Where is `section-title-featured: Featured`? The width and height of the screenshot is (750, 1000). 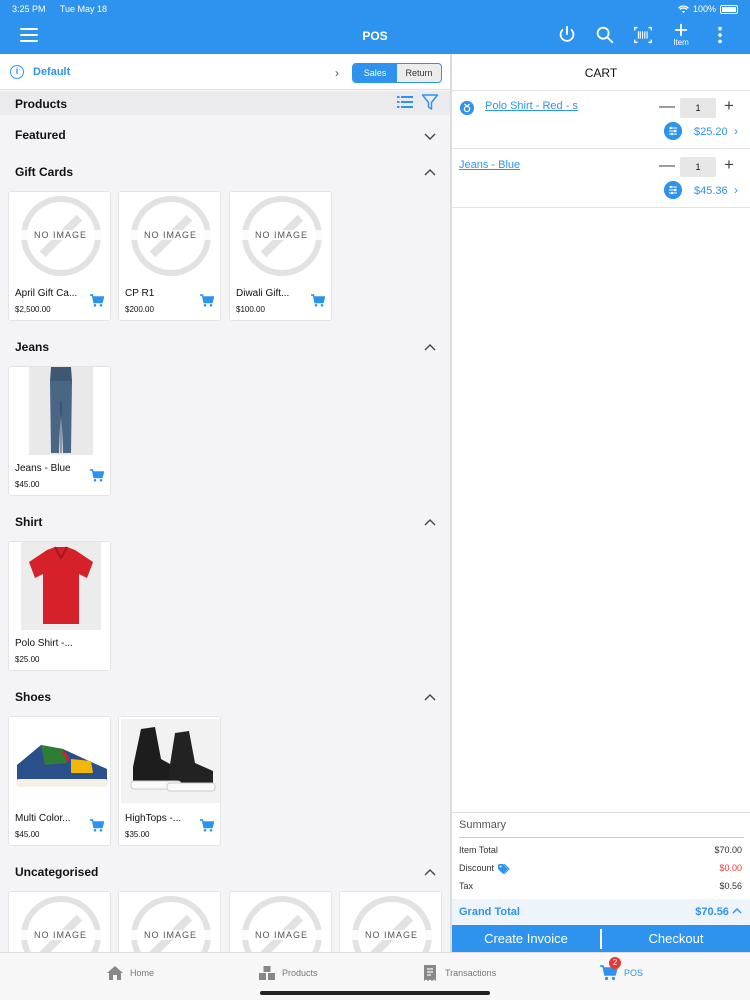
section-title-featured: Featured is located at coordinates (40, 135).